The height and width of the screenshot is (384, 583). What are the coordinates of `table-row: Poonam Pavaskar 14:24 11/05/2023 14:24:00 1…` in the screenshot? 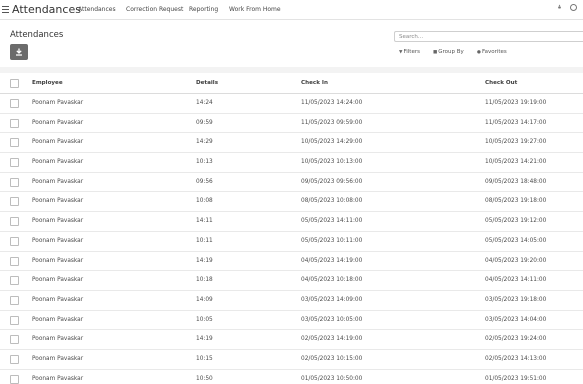 It's located at (291, 104).